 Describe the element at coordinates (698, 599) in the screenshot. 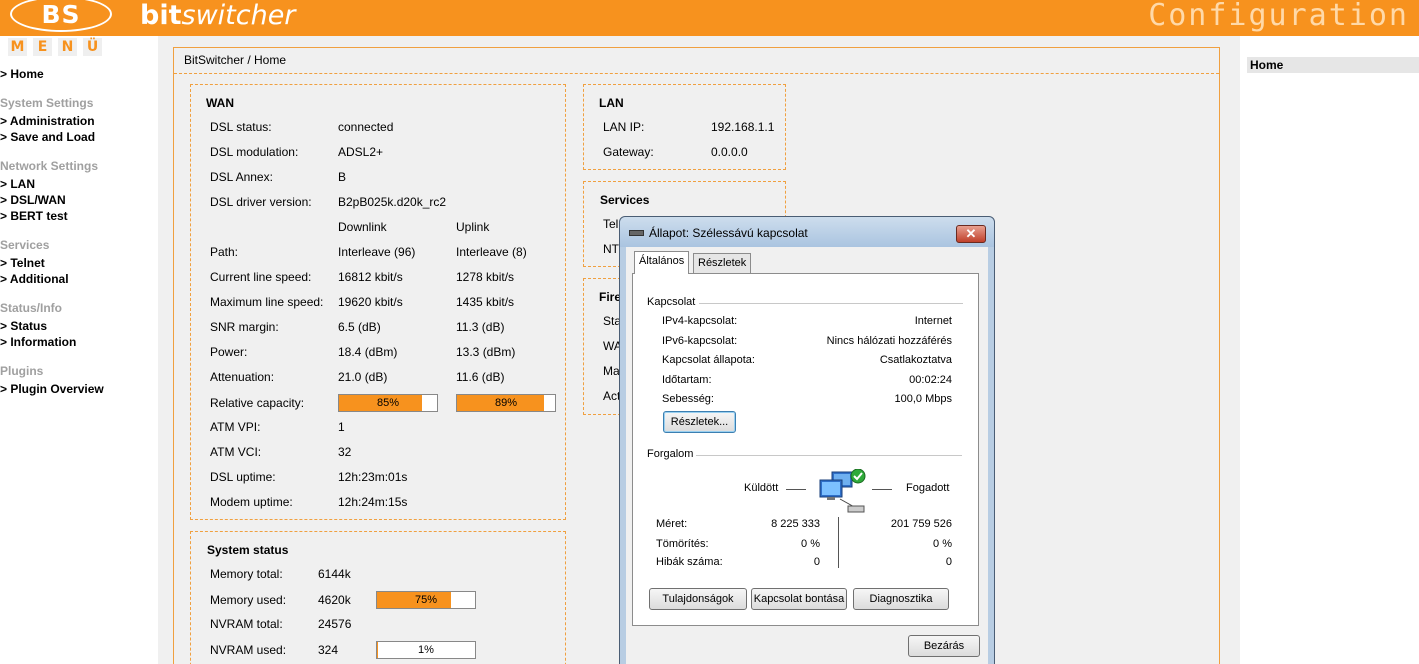

I see `properties-button: Tulajdonságok` at that location.